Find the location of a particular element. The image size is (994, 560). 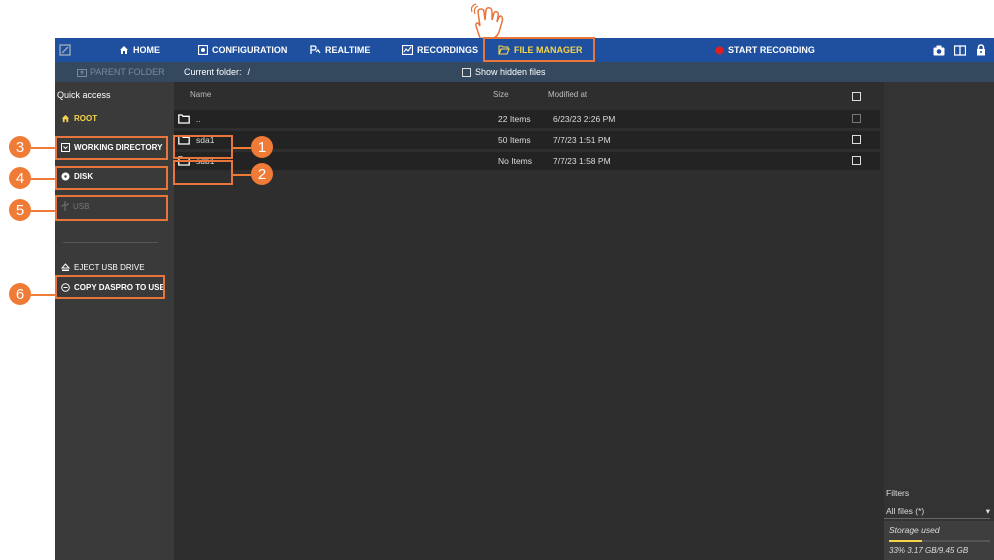

callout-badge-3: 3 is located at coordinates (20, 147).